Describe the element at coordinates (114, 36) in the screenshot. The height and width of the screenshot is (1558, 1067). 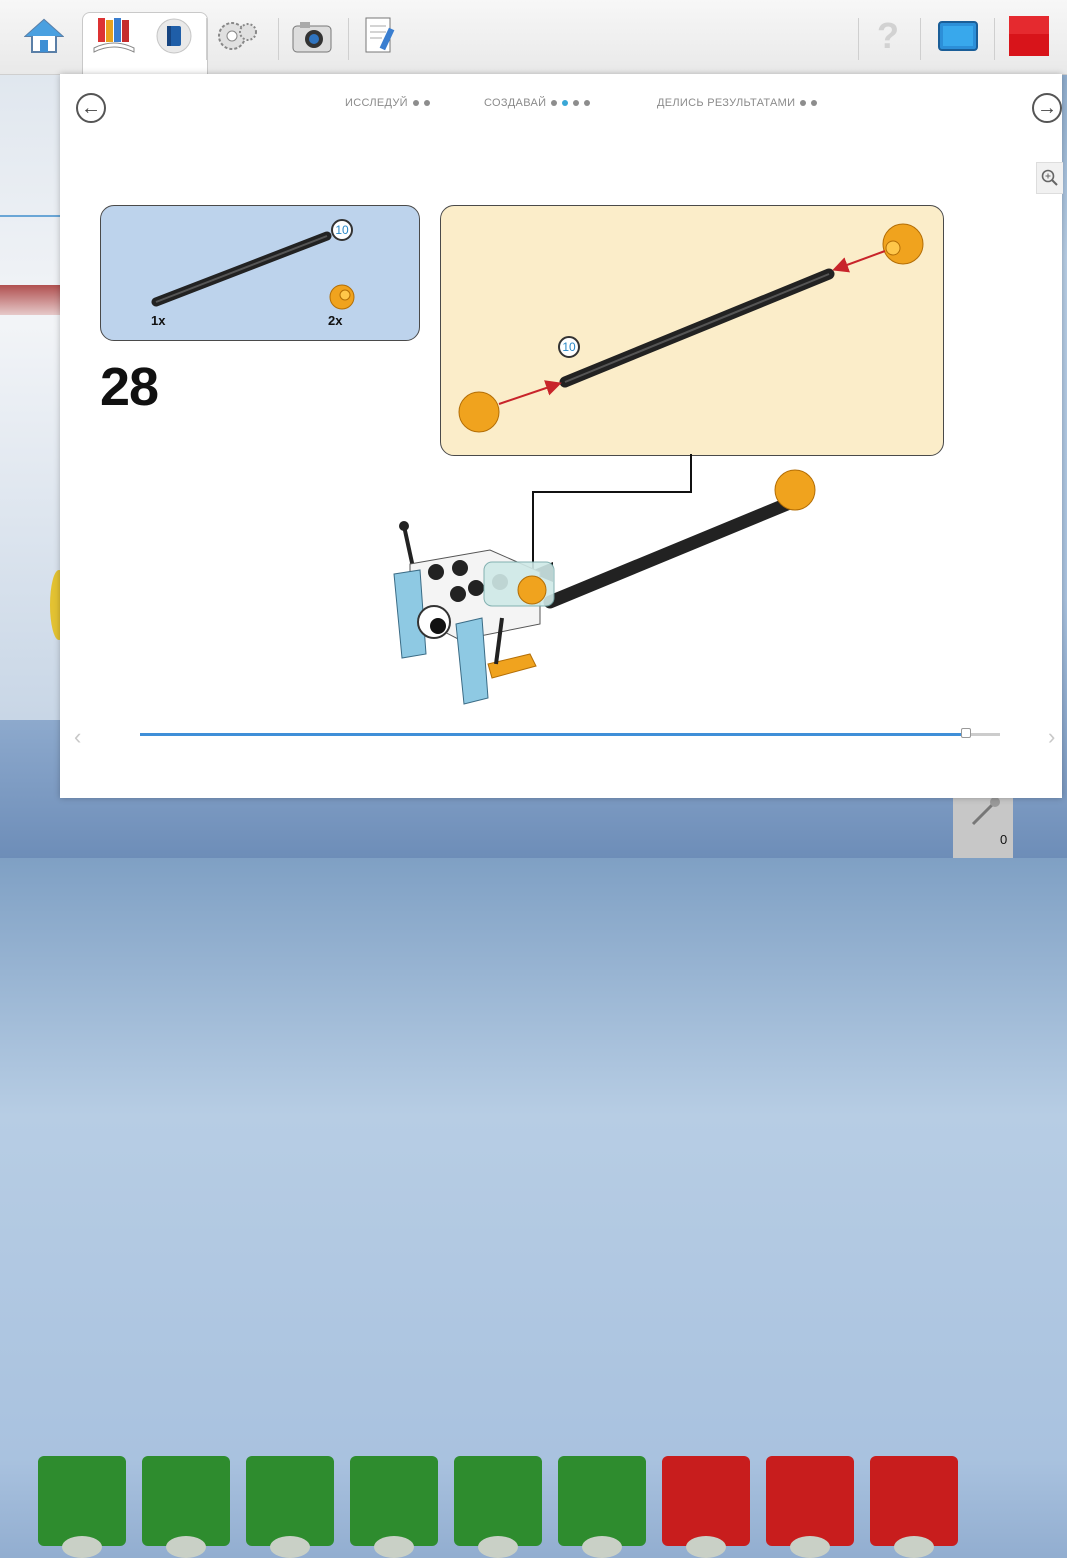
I see `books-icon` at that location.